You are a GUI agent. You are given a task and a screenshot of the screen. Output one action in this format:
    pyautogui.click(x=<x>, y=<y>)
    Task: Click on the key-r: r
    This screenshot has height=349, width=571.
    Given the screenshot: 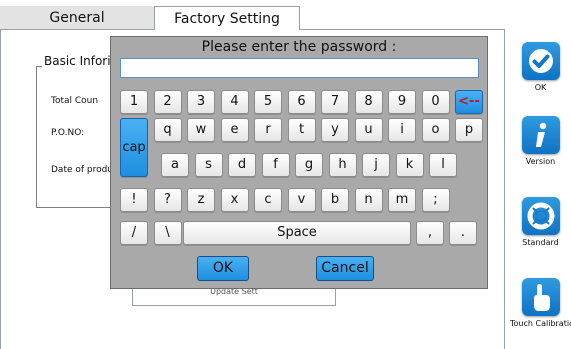 What is the action you would take?
    pyautogui.click(x=268, y=130)
    